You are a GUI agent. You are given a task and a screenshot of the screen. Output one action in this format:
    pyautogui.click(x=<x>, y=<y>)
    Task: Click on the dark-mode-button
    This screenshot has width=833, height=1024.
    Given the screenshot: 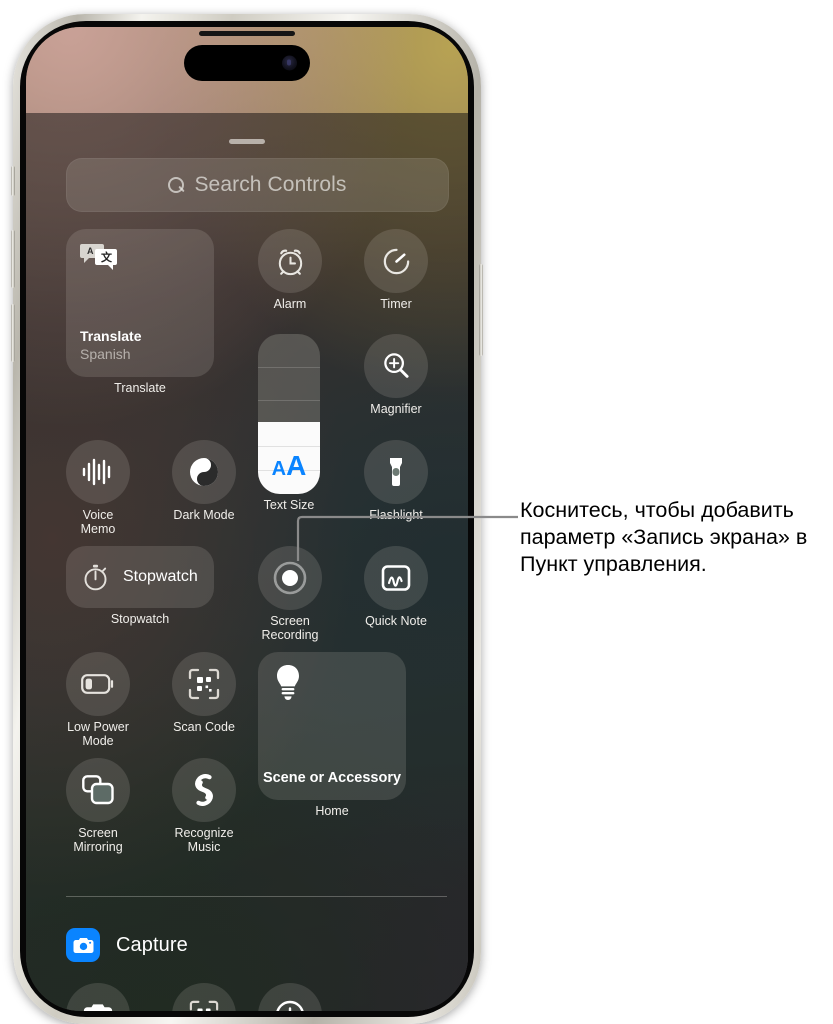 What is the action you would take?
    pyautogui.click(x=204, y=472)
    